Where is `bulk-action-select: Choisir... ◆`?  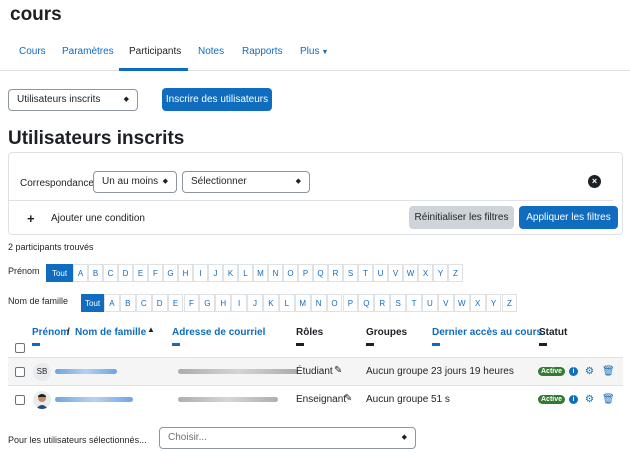
bulk-action-select: Choisir... ◆ is located at coordinates (287, 438).